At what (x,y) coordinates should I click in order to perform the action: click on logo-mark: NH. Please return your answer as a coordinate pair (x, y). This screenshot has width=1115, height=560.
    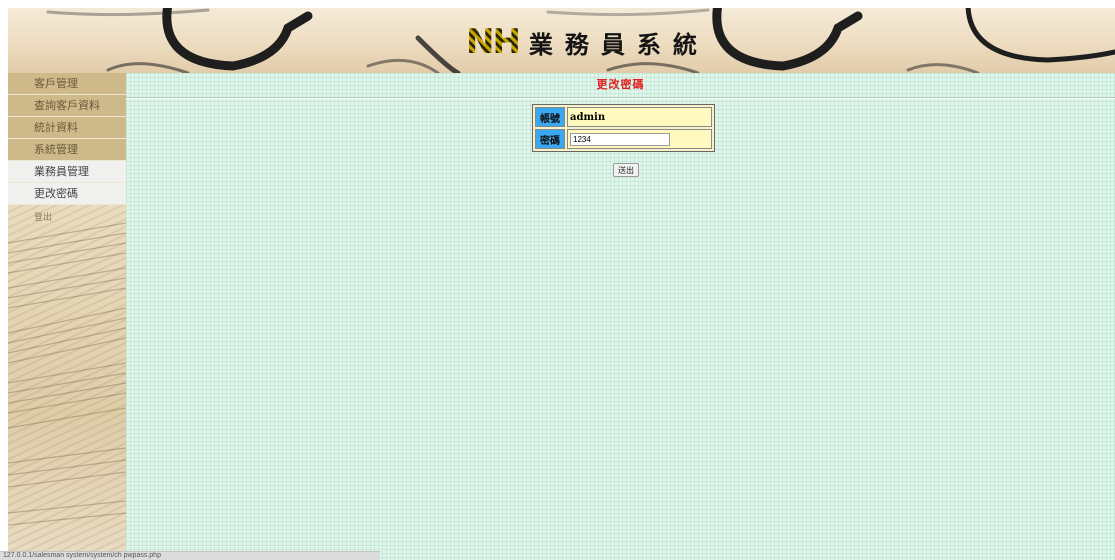
    Looking at the image, I should click on (493, 42).